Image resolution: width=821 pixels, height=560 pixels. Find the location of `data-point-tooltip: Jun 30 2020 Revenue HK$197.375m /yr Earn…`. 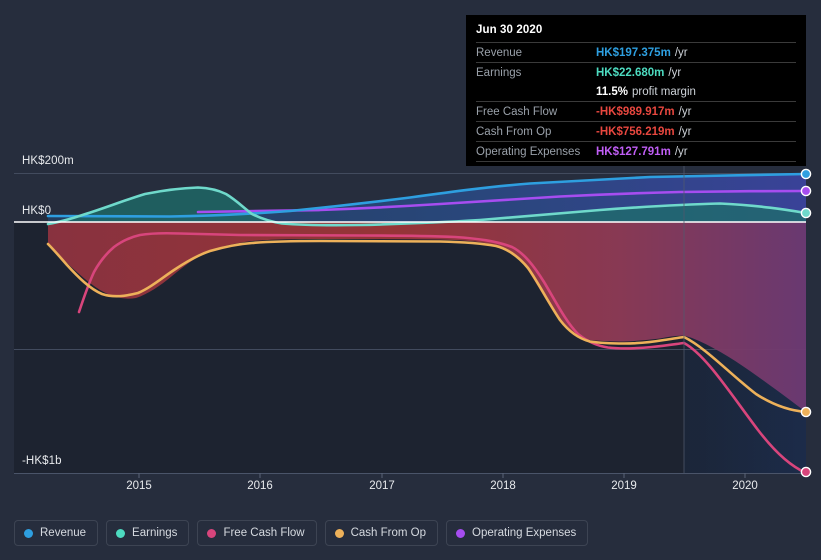

data-point-tooltip: Jun 30 2020 Revenue HK$197.375m /yr Earn… is located at coordinates (636, 90).